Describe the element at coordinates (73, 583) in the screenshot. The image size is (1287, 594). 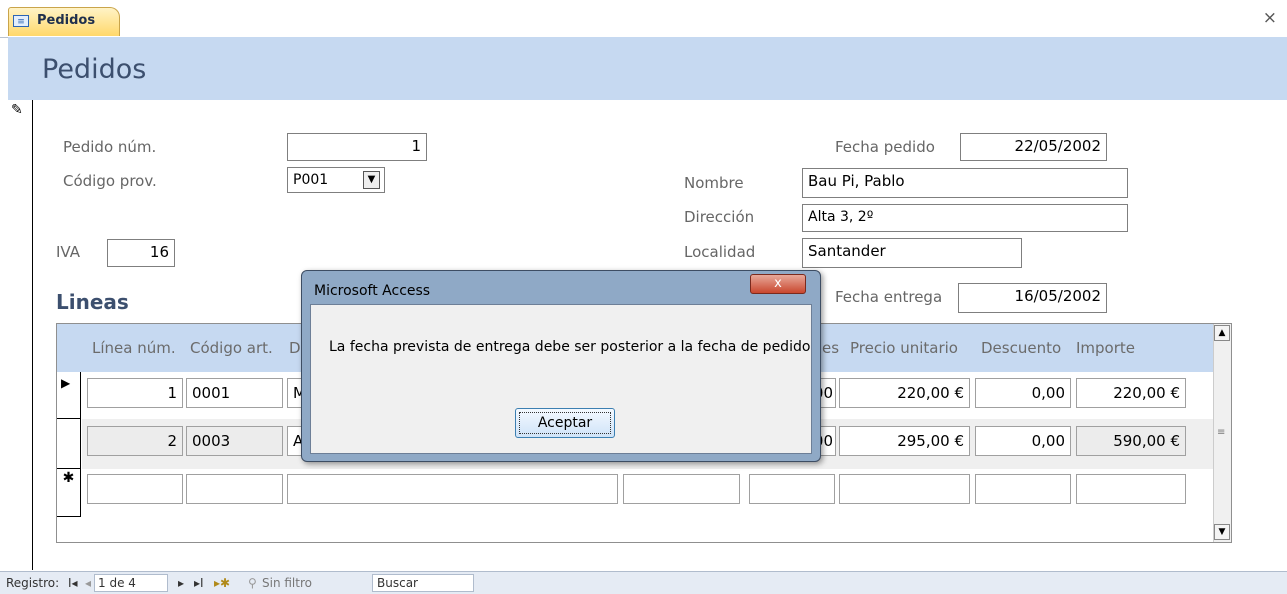
I see `first-record-icon: I◂` at that location.